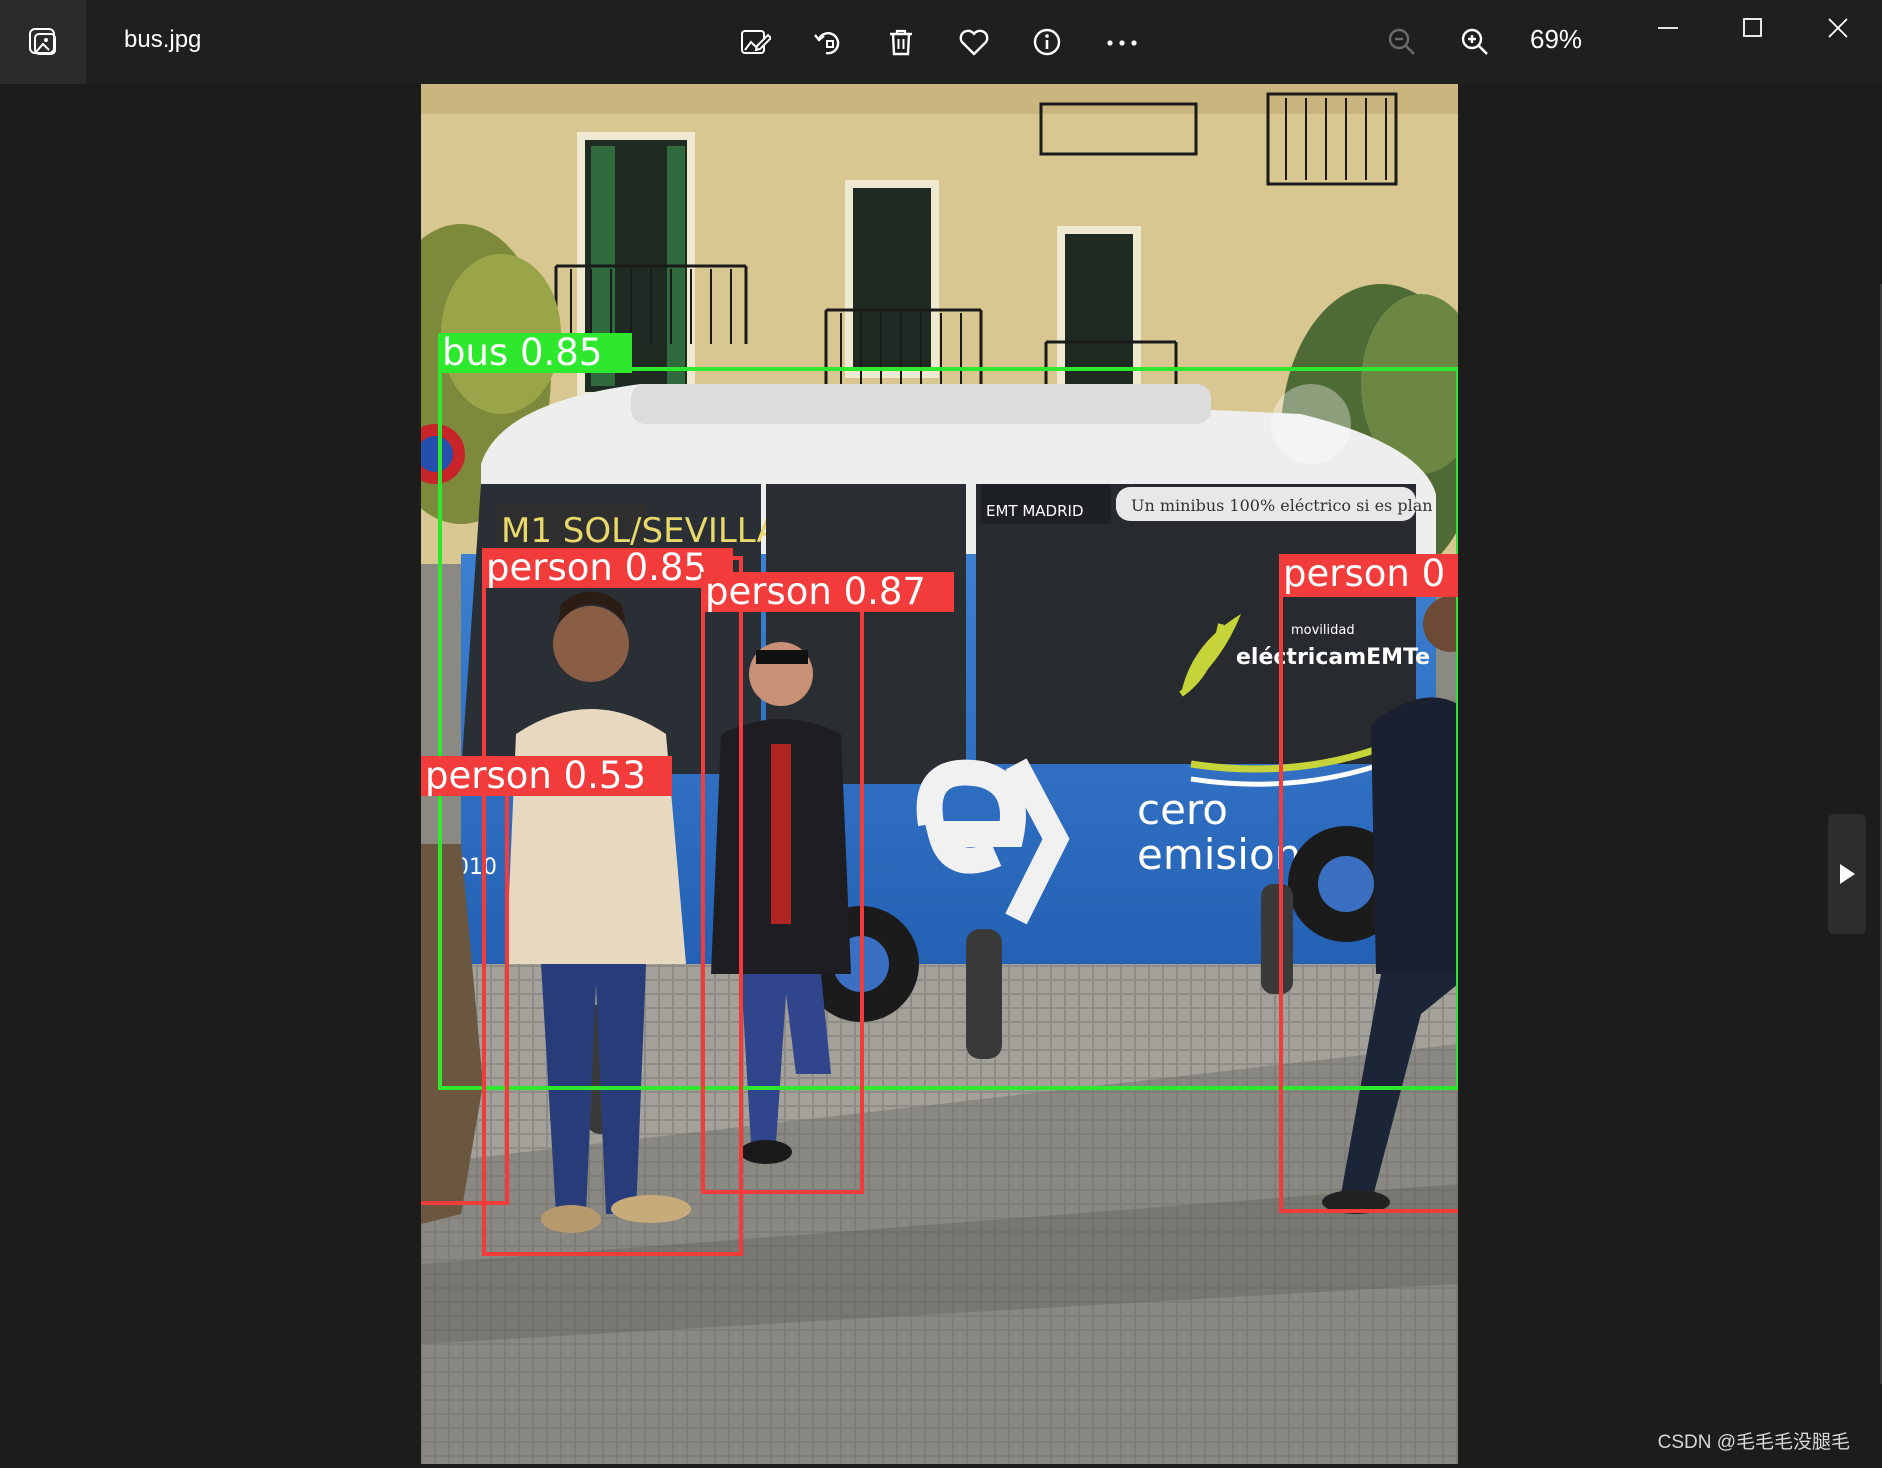  I want to click on info-icon, so click(1047, 42).